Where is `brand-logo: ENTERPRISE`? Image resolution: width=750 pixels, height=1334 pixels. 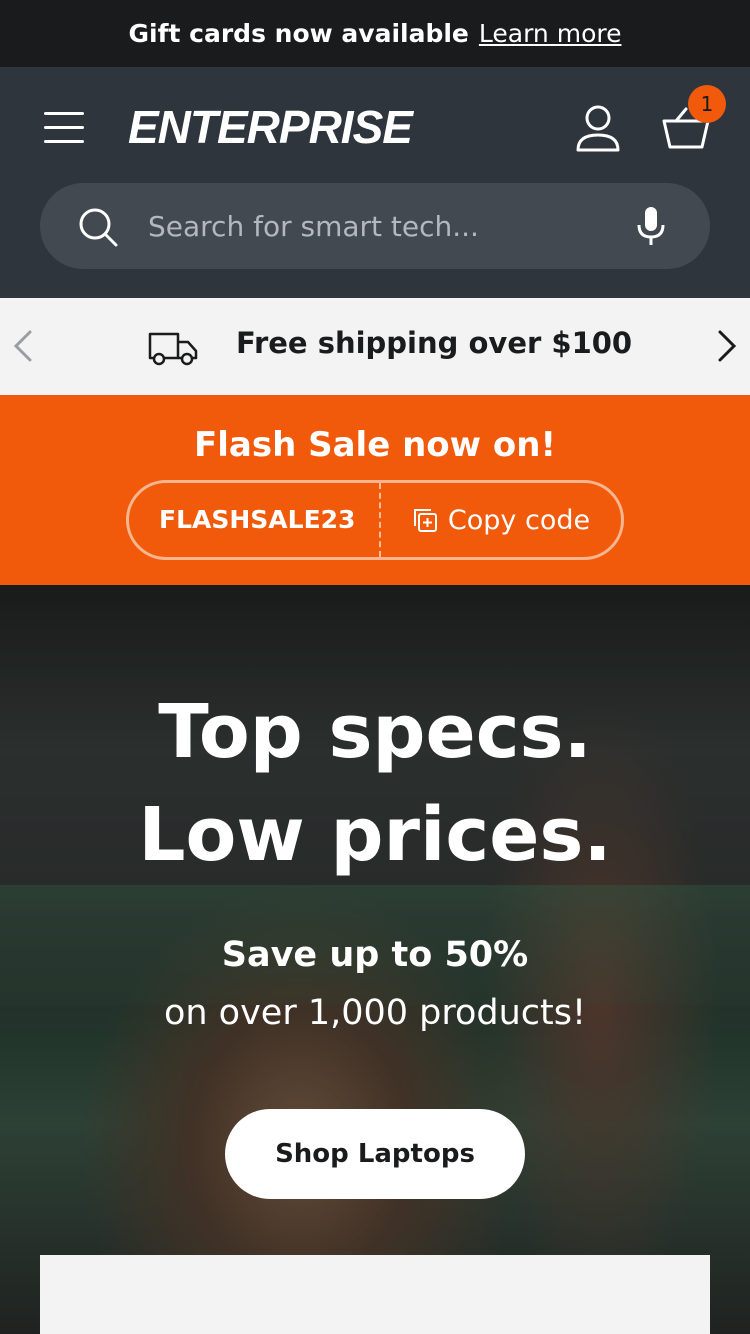 brand-logo: ENTERPRISE is located at coordinates (288, 127).